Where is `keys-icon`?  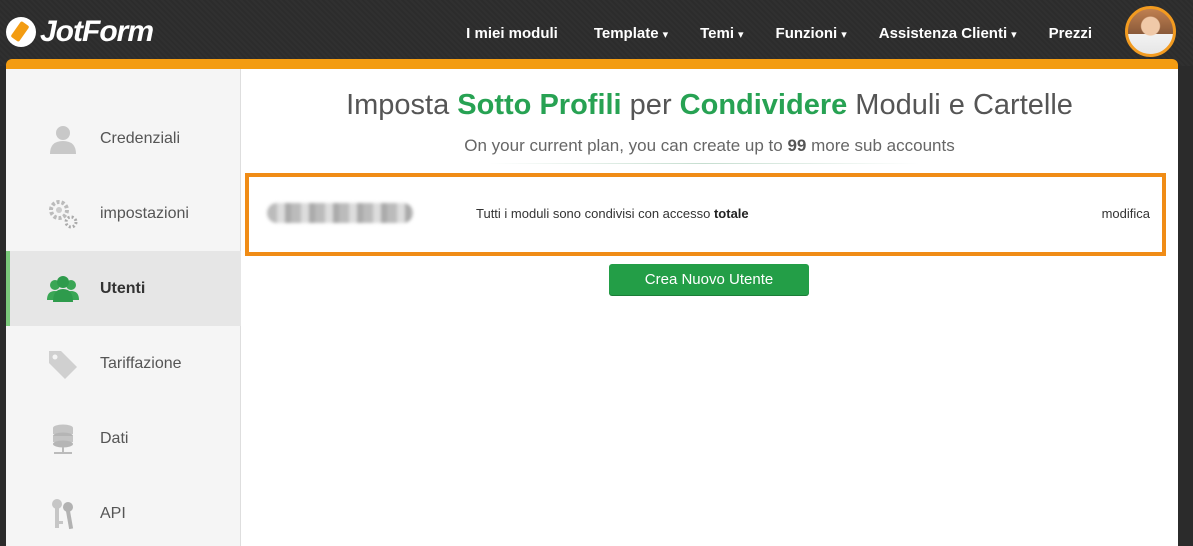
keys-icon is located at coordinates (63, 513).